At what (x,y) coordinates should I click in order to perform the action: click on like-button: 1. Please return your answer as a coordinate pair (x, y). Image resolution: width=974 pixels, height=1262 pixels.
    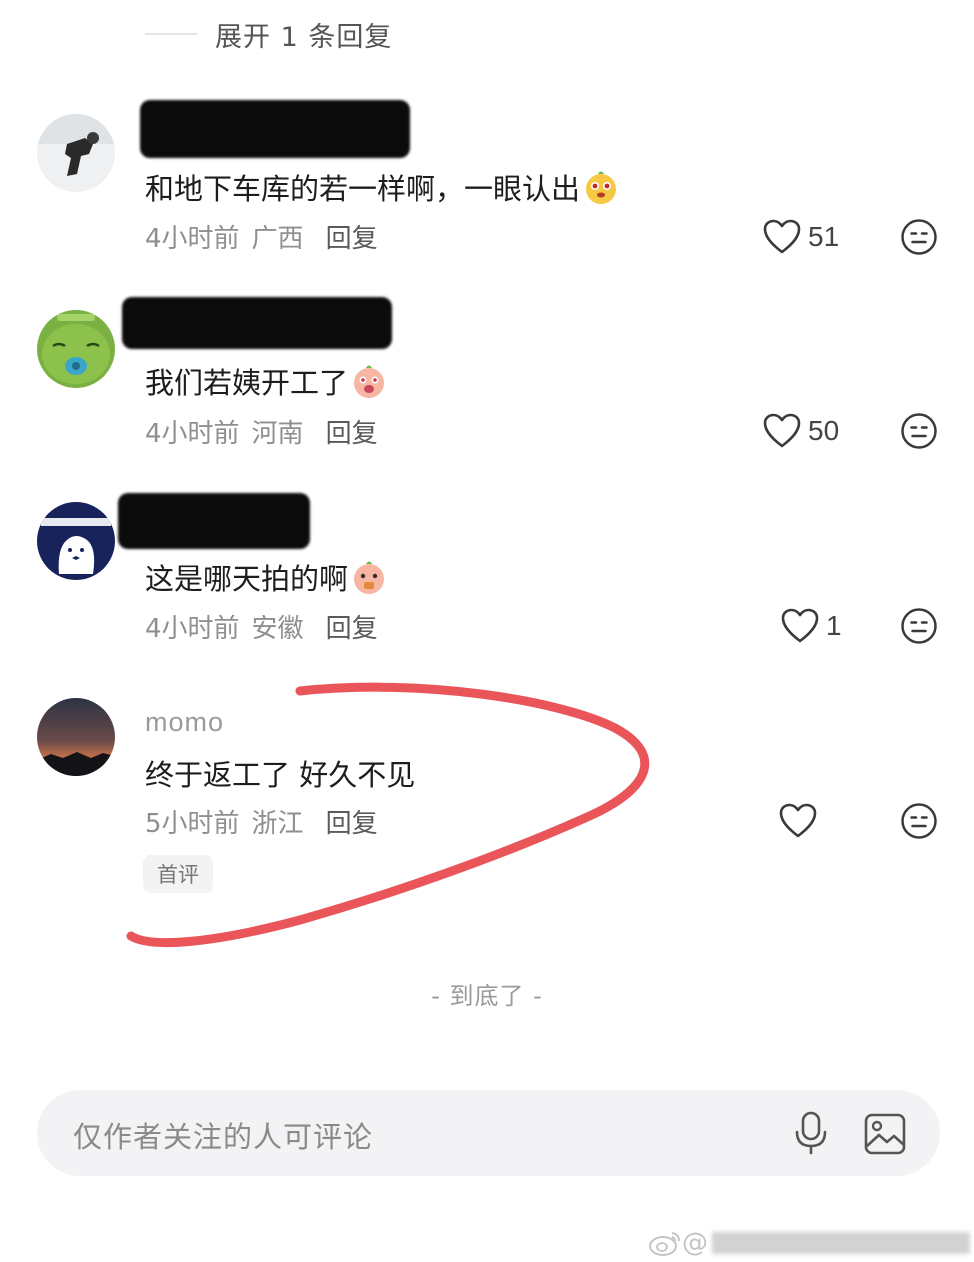
    Looking at the image, I should click on (811, 626).